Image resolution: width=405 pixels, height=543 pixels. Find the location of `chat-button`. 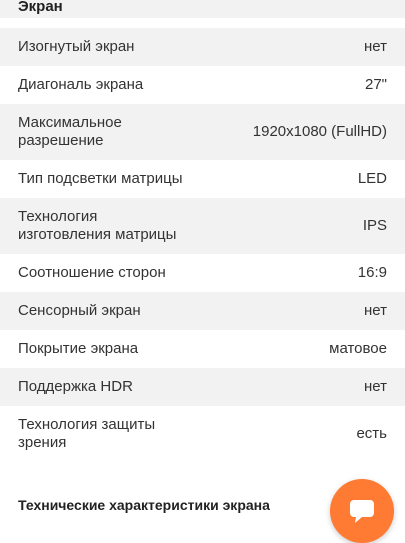

chat-button is located at coordinates (362, 511).